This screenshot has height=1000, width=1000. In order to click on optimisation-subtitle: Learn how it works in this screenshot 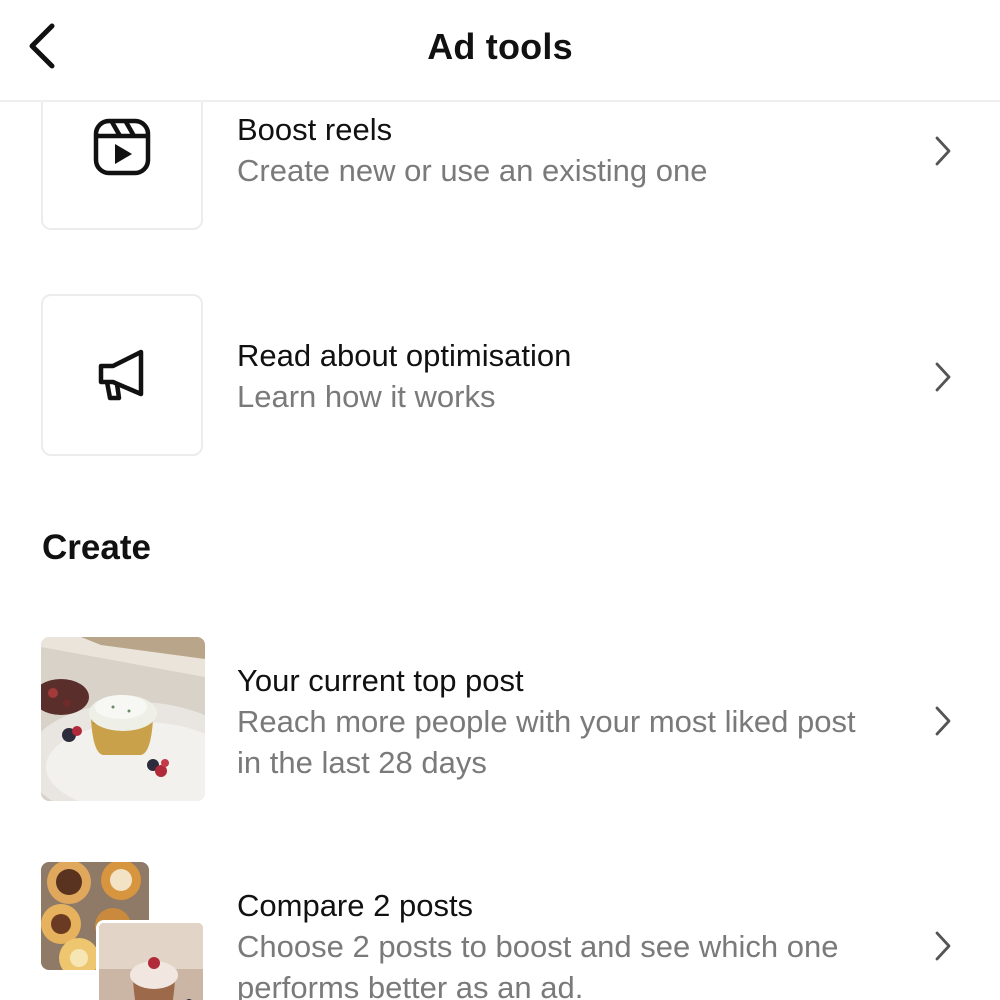, I will do `click(366, 396)`.